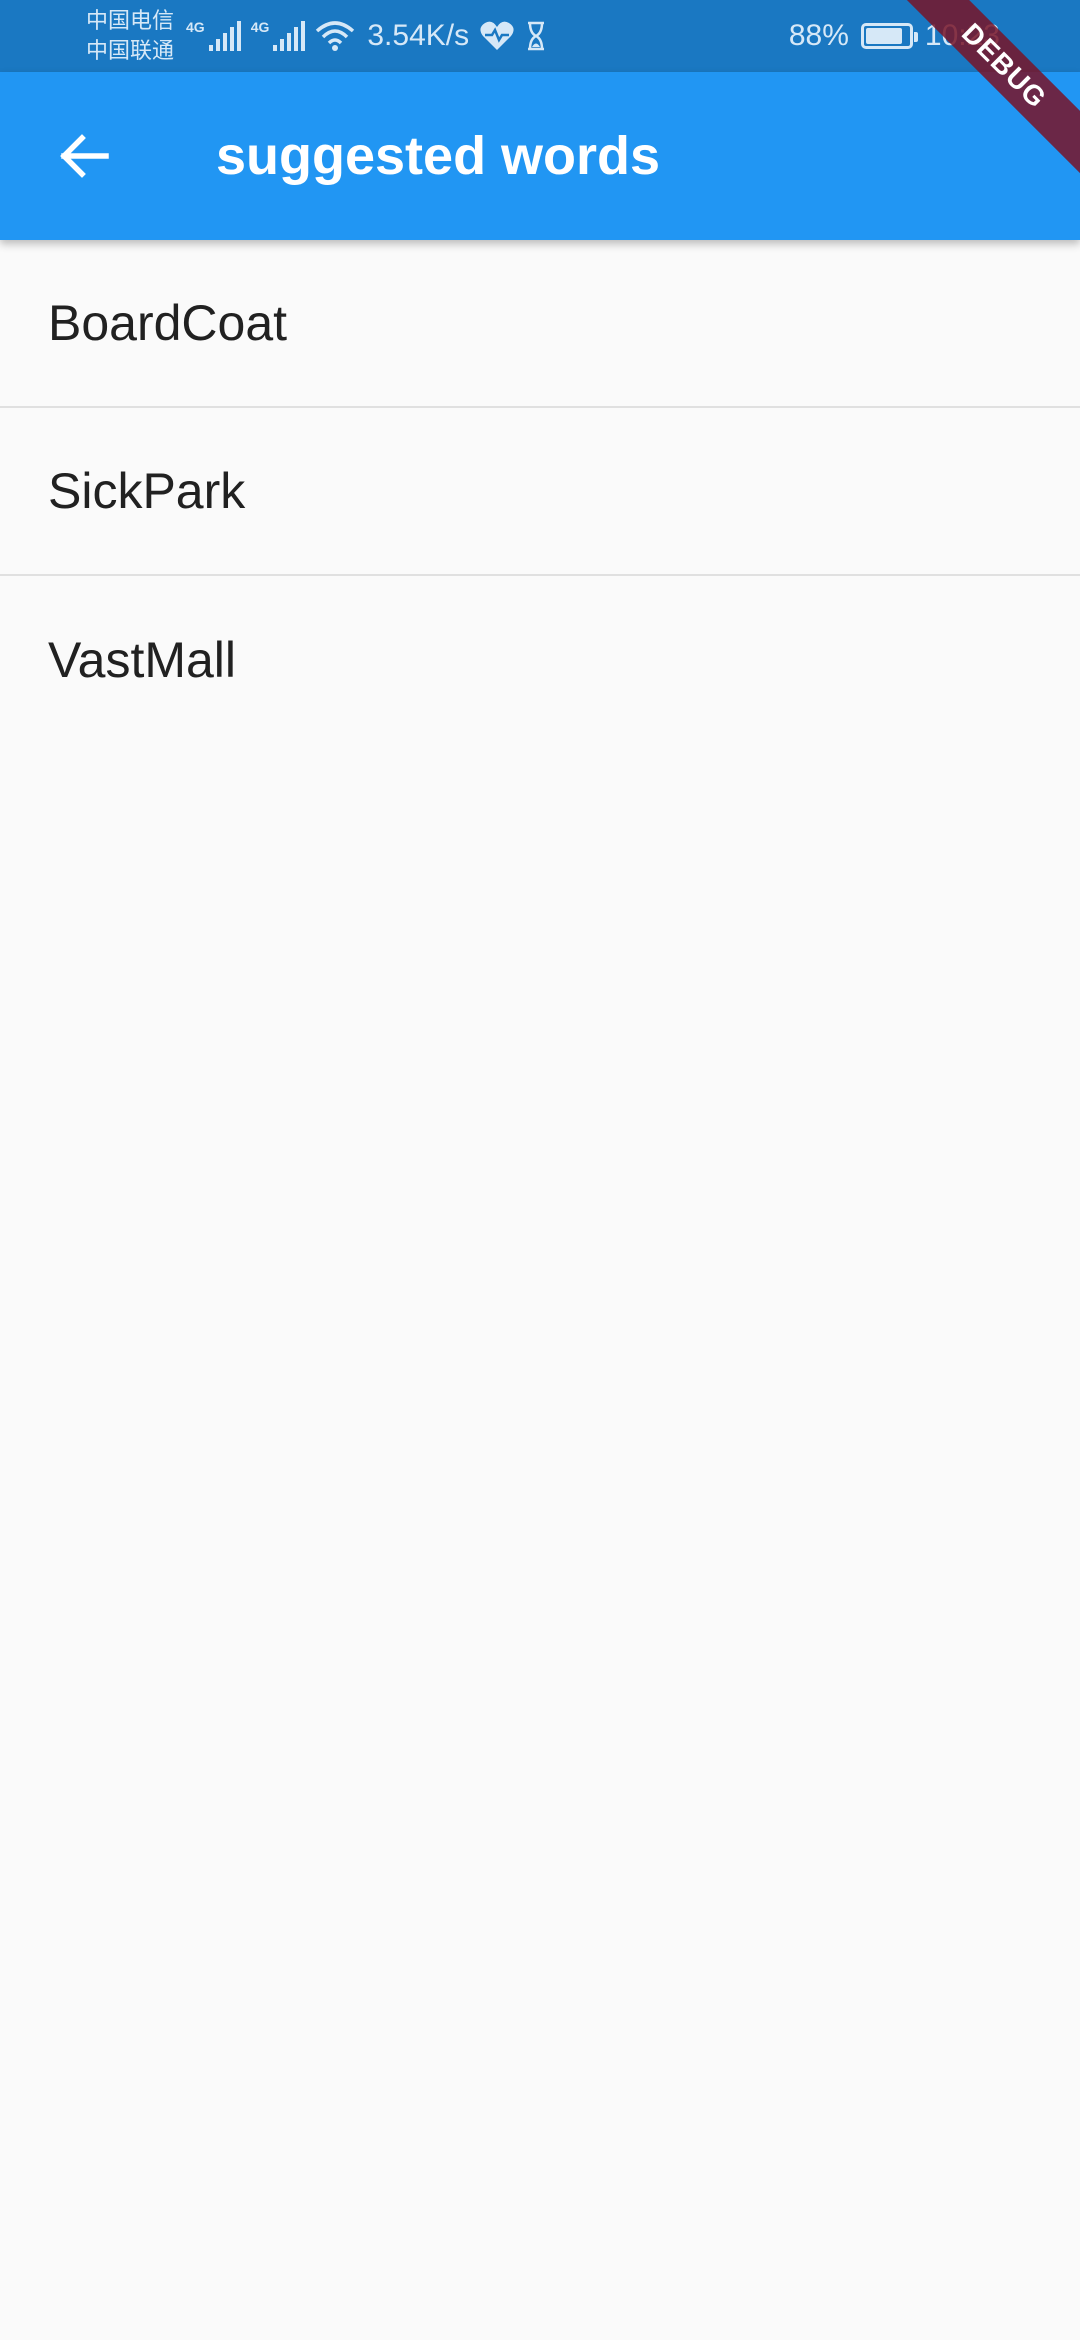 The width and height of the screenshot is (1080, 2340). I want to click on status-icons: 4G 4G 3.54K/s, so click(366, 36).